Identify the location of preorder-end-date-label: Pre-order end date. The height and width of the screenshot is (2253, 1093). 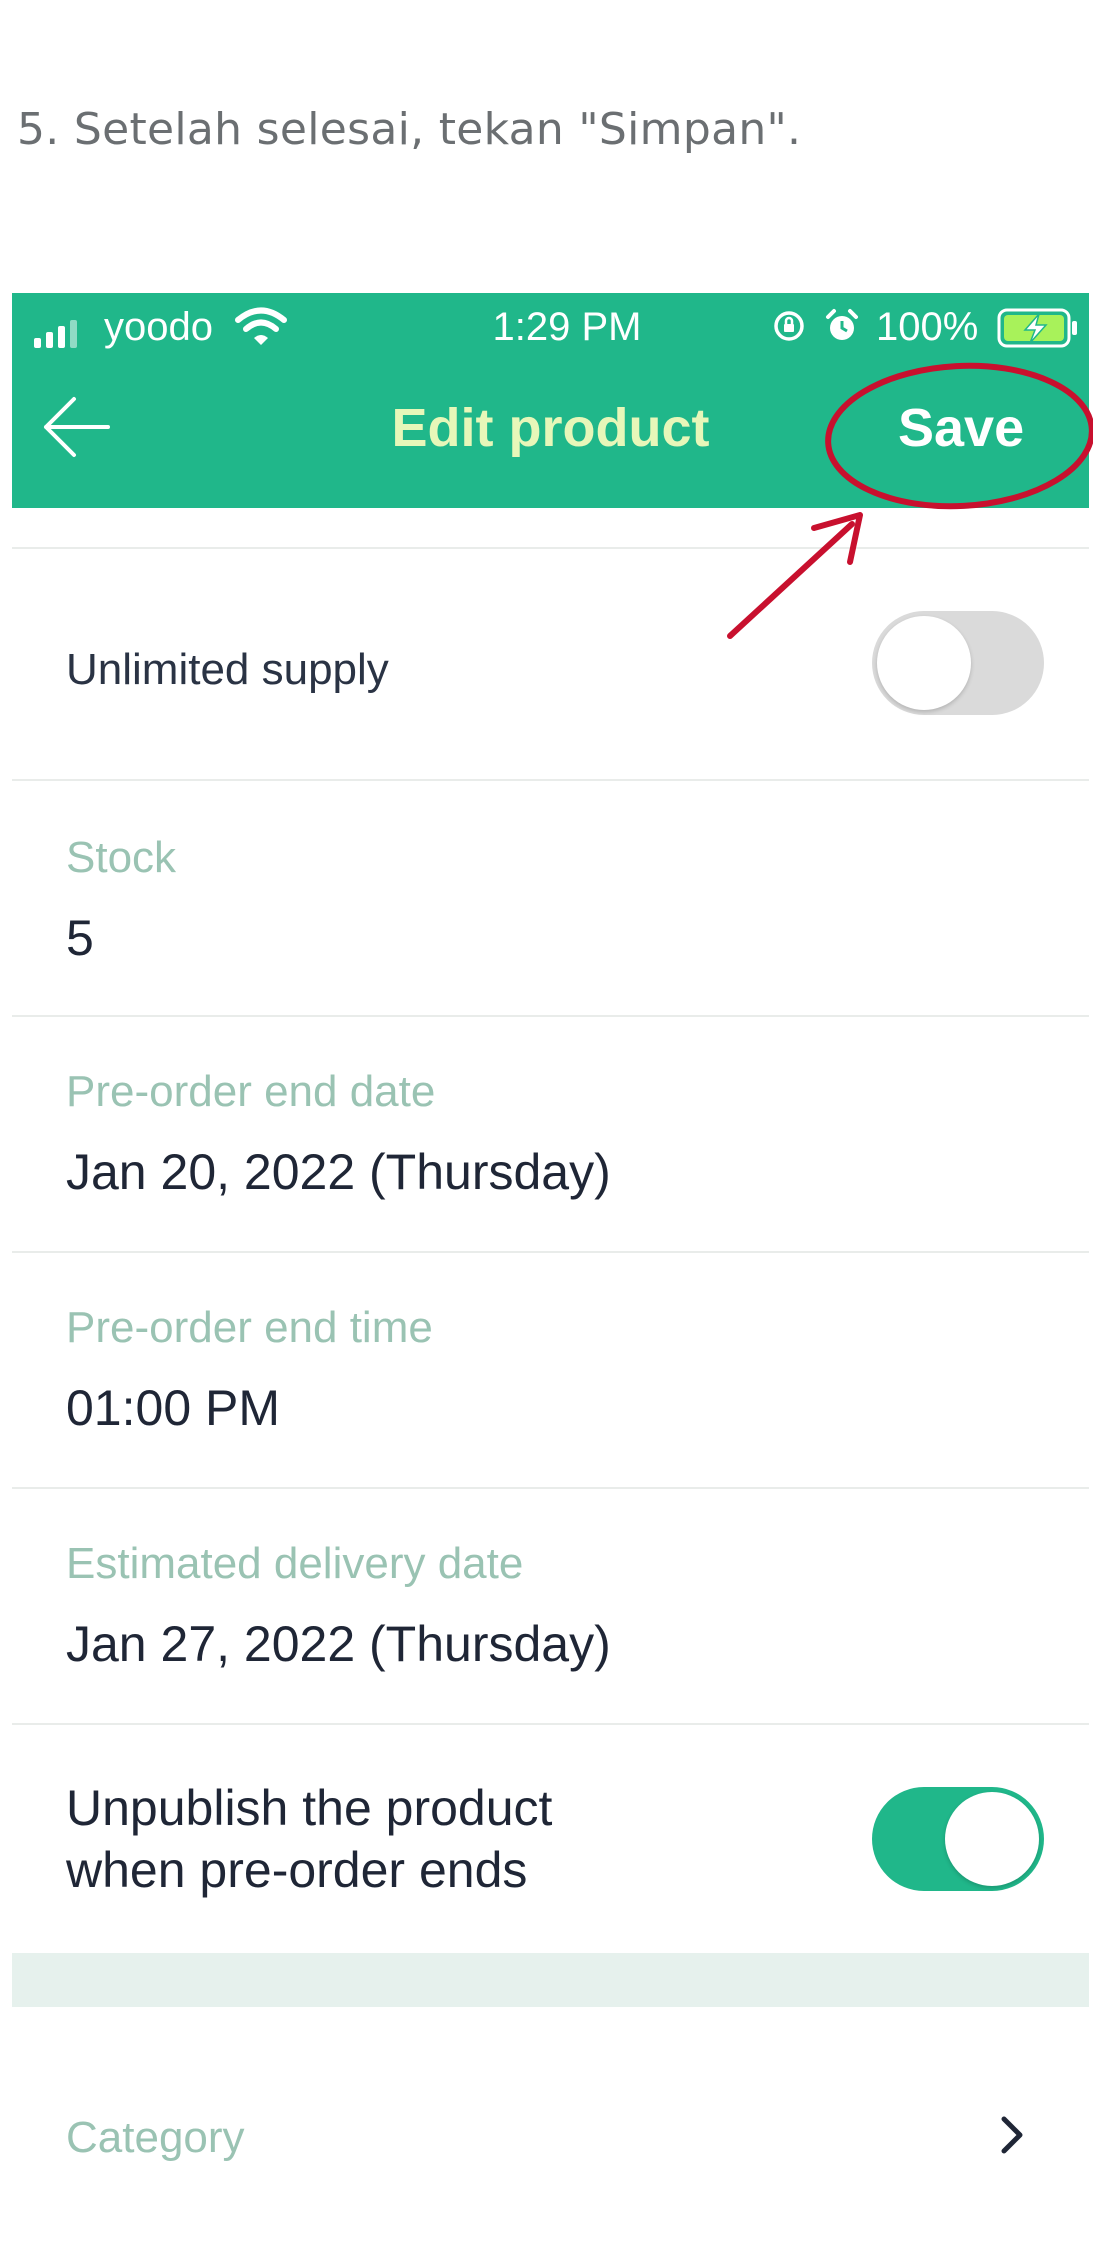
(251, 1091).